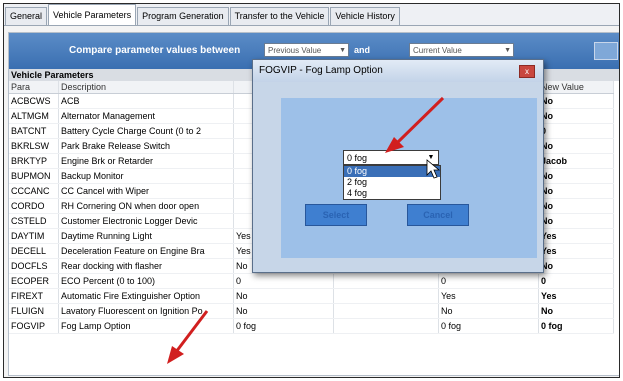 The height and width of the screenshot is (381, 623). I want to click on compare-and-label: and, so click(362, 50).